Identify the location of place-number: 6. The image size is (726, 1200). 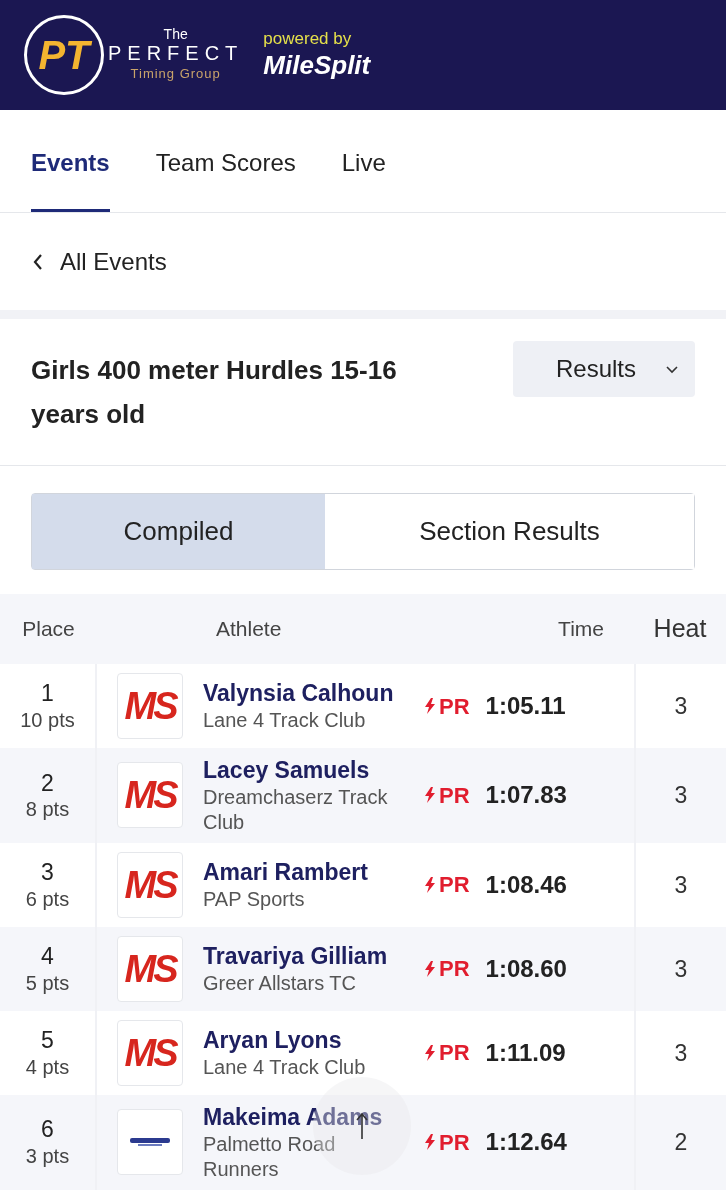
(47, 1129).